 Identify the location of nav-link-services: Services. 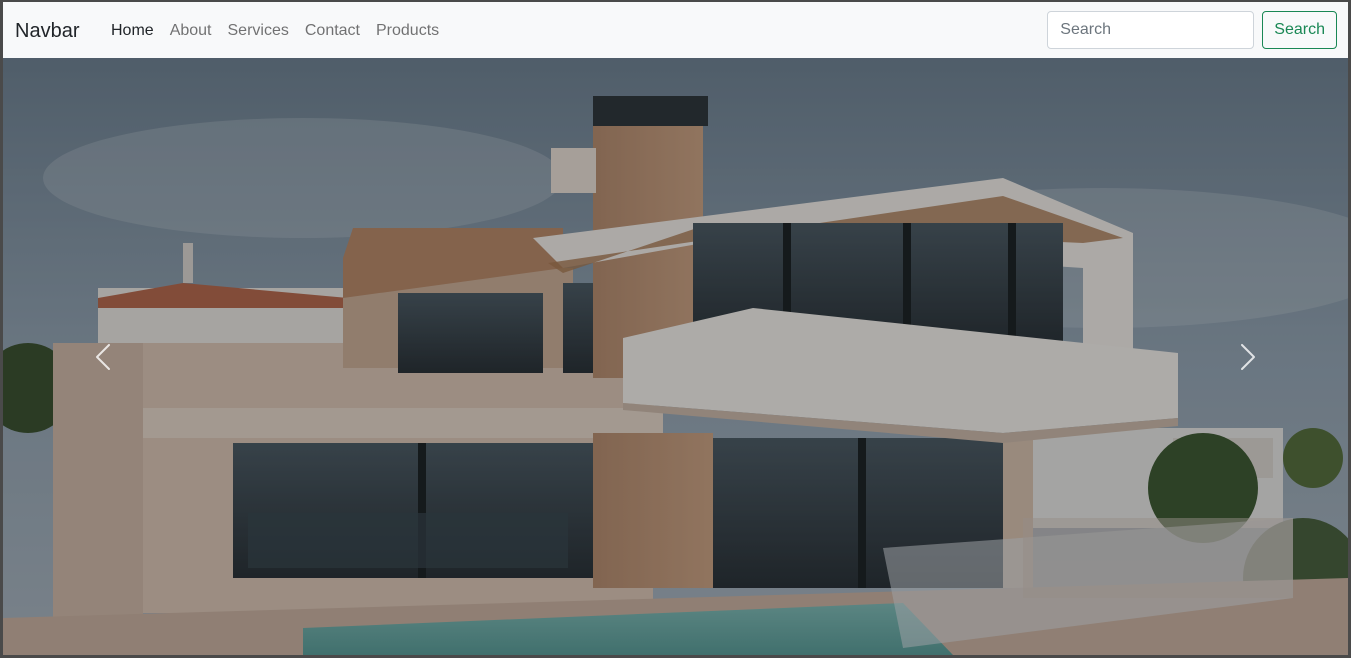
(258, 31).